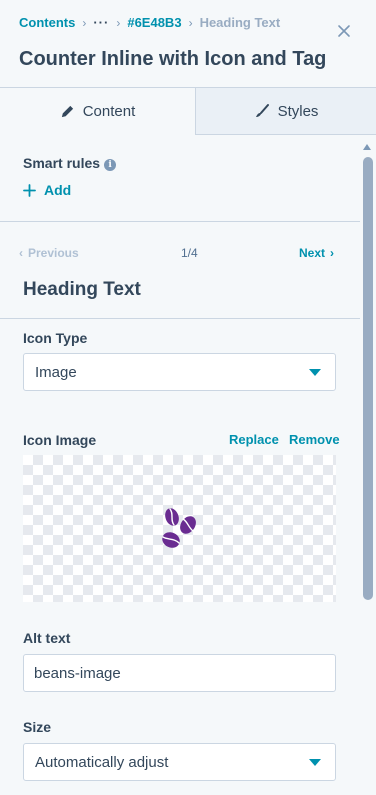  I want to click on tab-bar: Content Styles, so click(188, 111).